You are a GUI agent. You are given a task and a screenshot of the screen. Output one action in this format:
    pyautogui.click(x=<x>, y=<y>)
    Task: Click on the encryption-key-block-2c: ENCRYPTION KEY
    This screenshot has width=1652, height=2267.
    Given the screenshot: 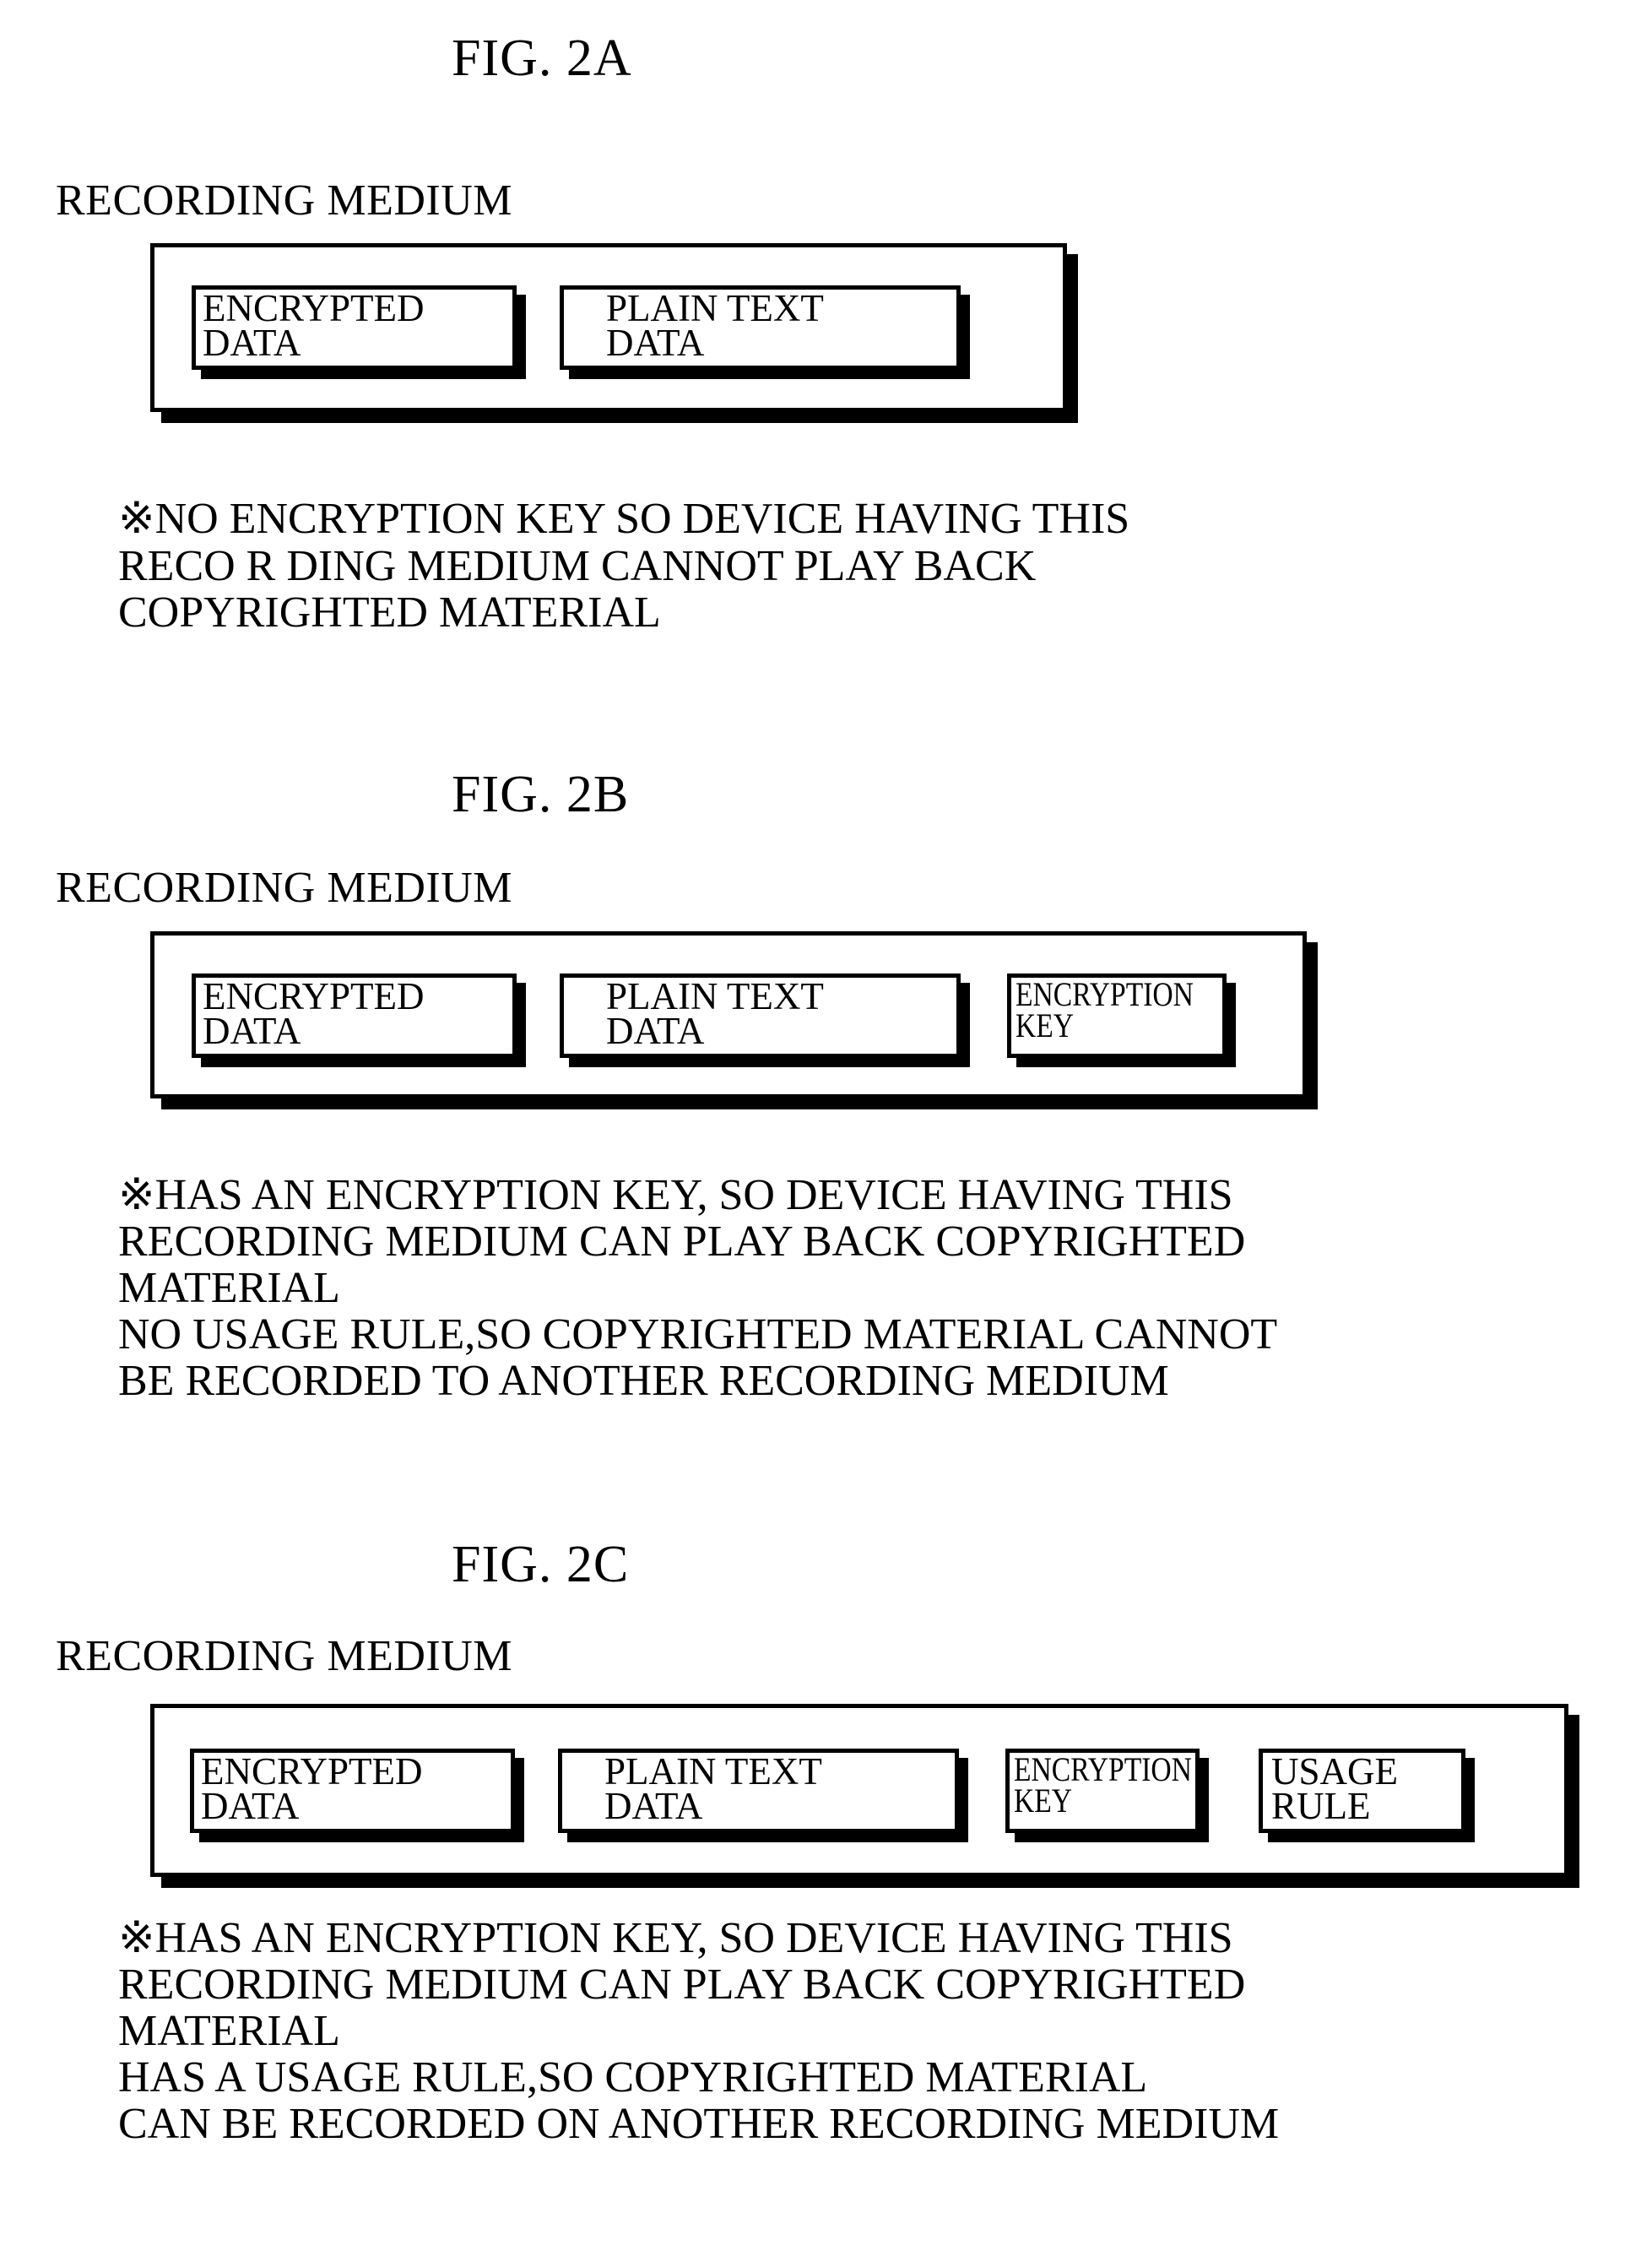 What is the action you would take?
    pyautogui.click(x=1102, y=1791)
    